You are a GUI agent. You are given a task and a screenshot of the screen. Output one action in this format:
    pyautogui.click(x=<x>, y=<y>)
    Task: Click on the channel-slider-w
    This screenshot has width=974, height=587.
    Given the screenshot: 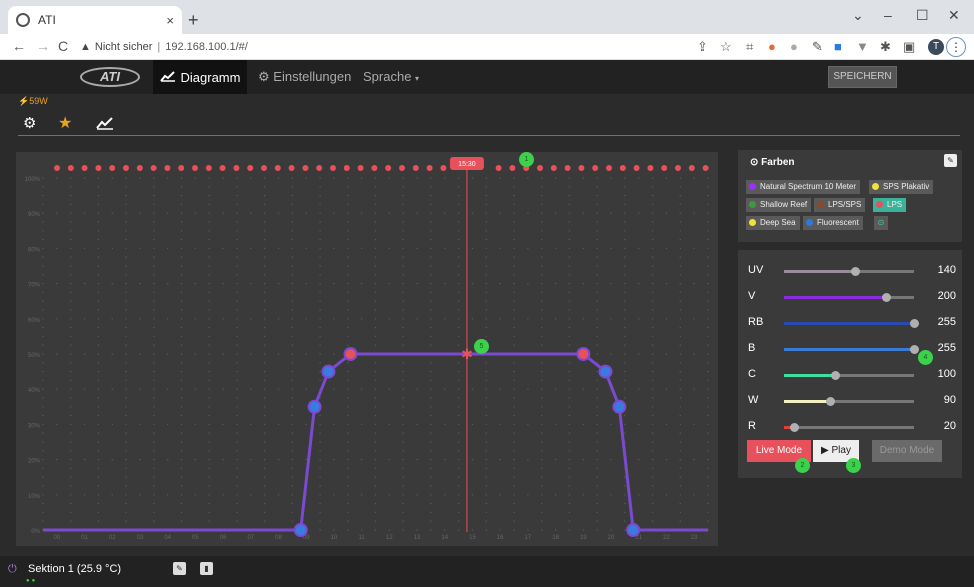 What is the action you would take?
    pyautogui.click(x=849, y=401)
    